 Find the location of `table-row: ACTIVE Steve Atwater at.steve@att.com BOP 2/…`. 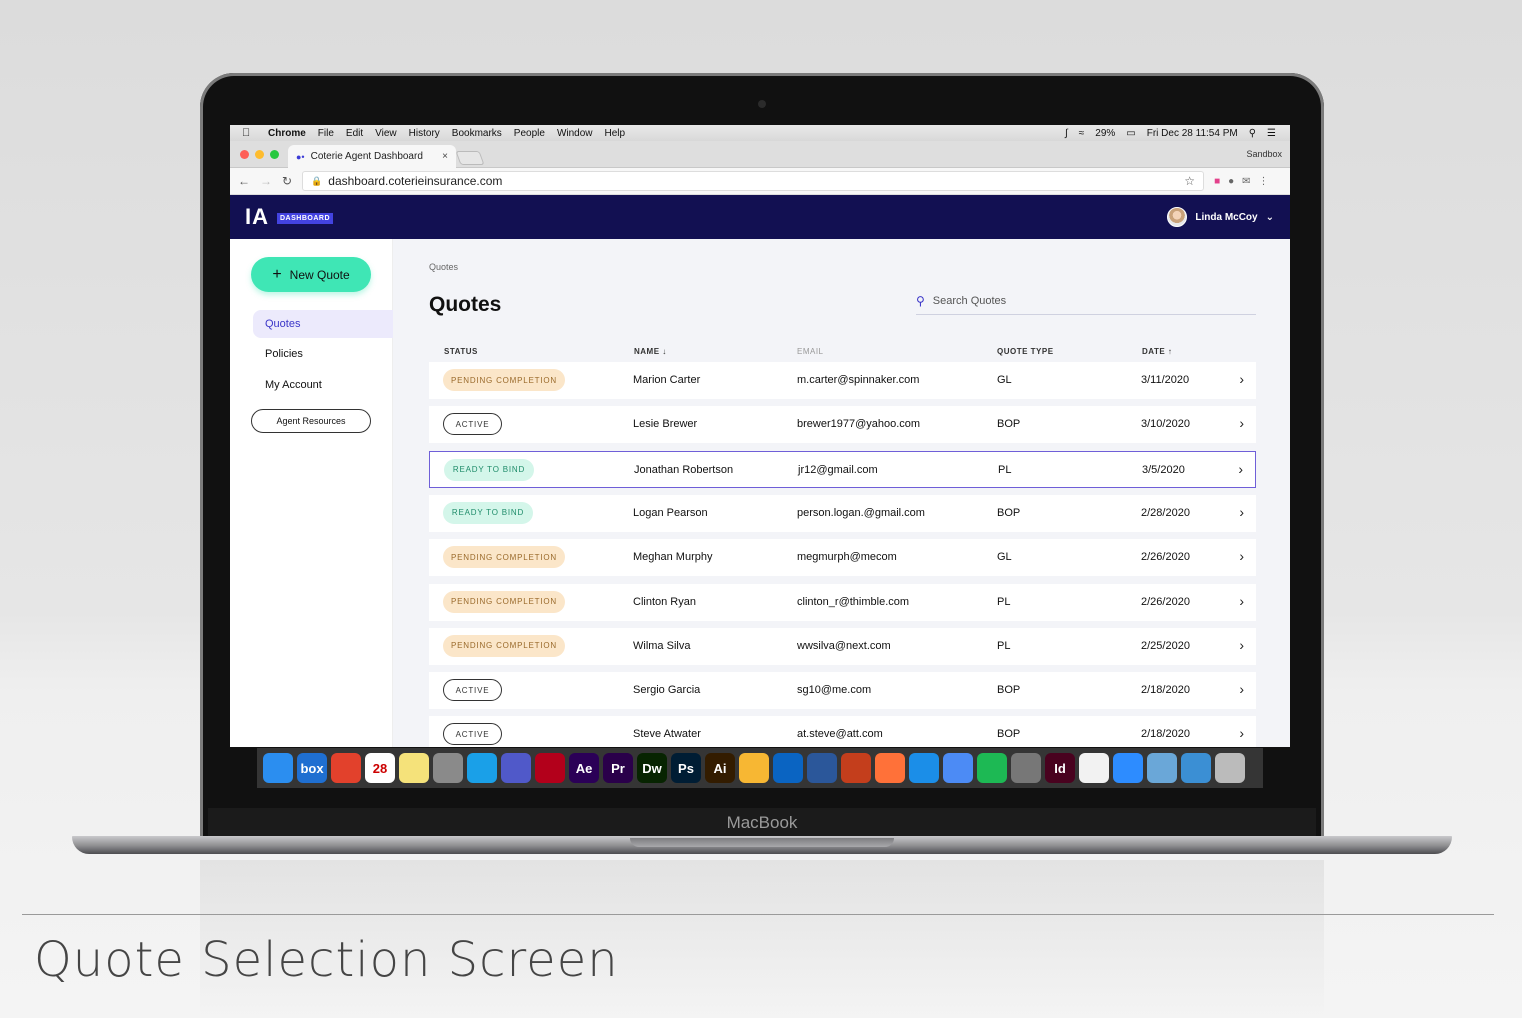

table-row: ACTIVE Steve Atwater at.steve@att.com BOP 2/… is located at coordinates (842, 731).